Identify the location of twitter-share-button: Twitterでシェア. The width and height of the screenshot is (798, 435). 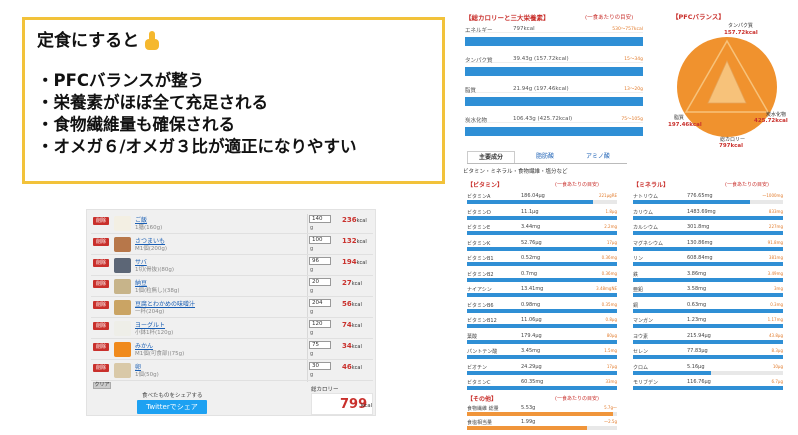
(172, 407).